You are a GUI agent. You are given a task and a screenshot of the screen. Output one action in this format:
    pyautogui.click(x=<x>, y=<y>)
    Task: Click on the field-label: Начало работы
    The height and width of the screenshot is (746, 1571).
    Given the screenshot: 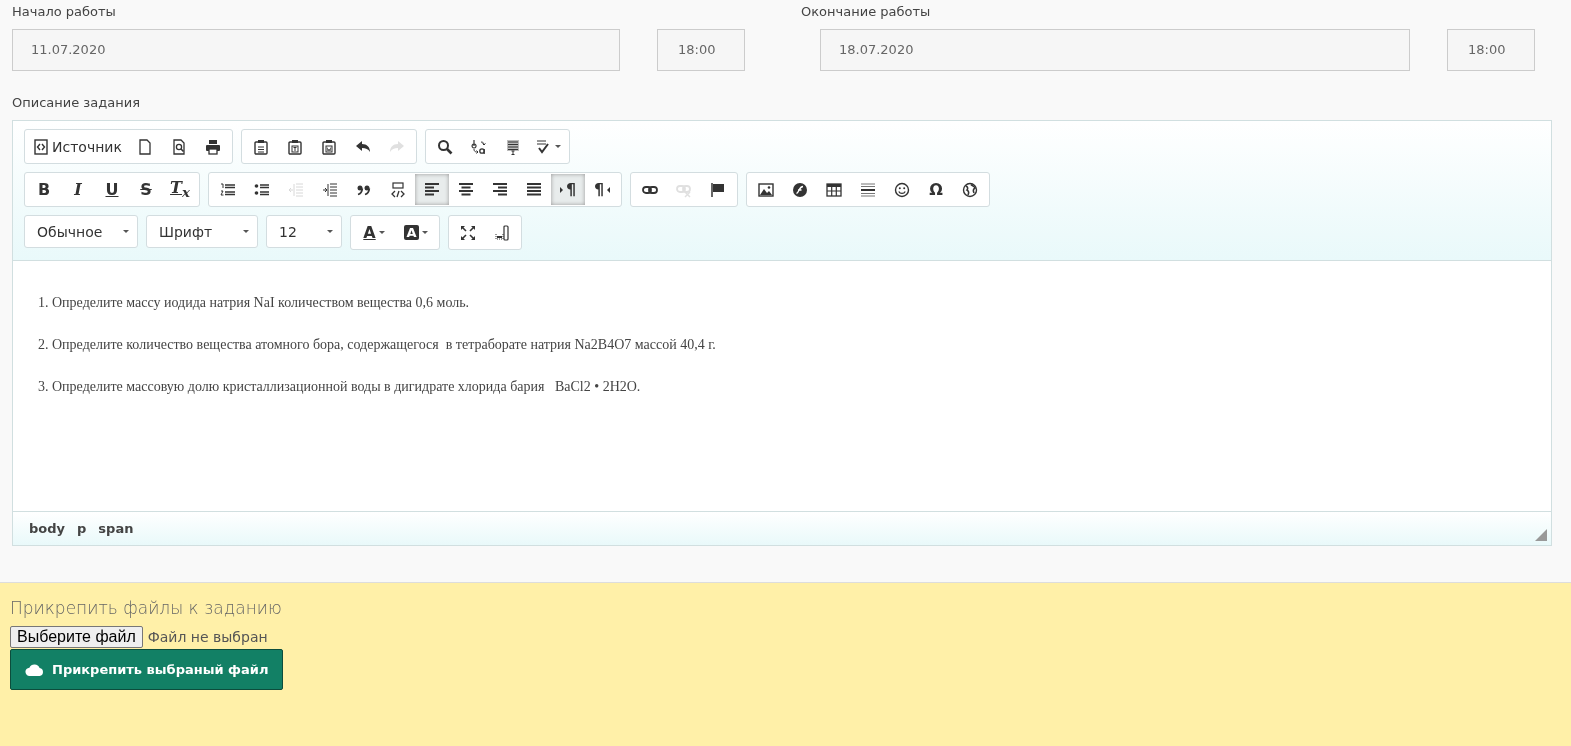 What is the action you would take?
    pyautogui.click(x=64, y=12)
    